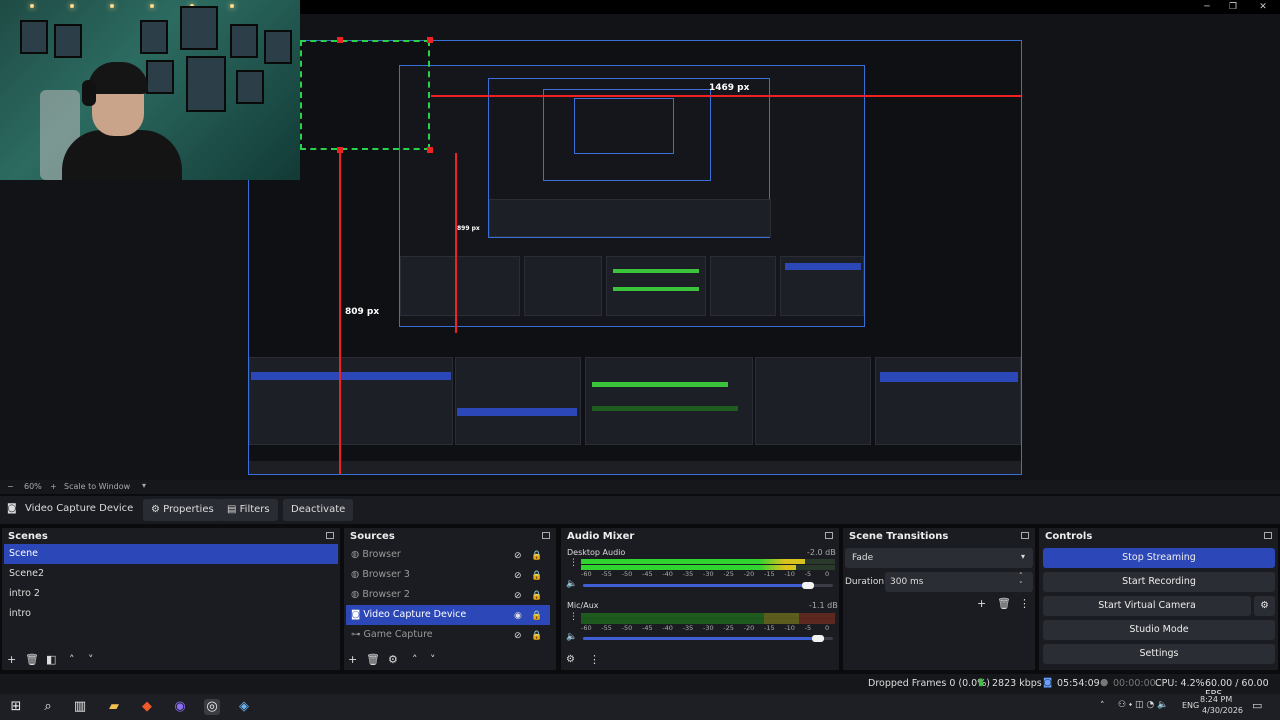 This screenshot has width=1280, height=720. I want to click on clock-time: 8:24 PM, so click(1216, 699).